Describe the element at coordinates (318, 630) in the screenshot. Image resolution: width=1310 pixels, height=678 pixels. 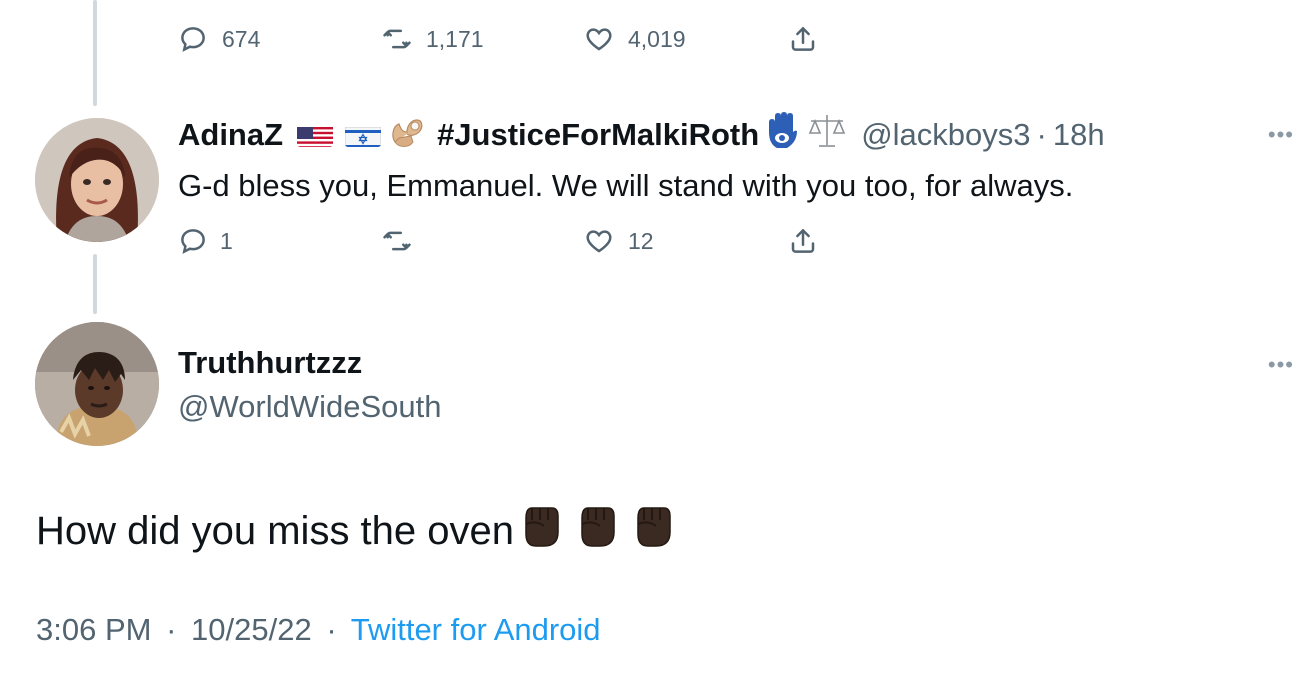
I see `tweet-meta-row: 3:06 PM · 10/25/22 · Twitter for Android` at that location.